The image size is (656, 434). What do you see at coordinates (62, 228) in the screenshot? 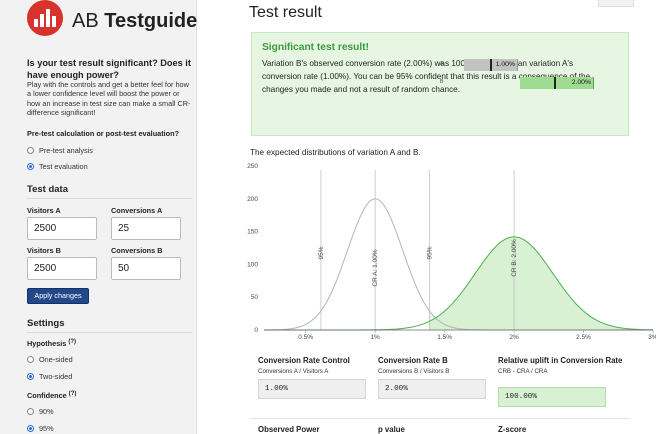
I see `visitors-a-input: 2500` at bounding box center [62, 228].